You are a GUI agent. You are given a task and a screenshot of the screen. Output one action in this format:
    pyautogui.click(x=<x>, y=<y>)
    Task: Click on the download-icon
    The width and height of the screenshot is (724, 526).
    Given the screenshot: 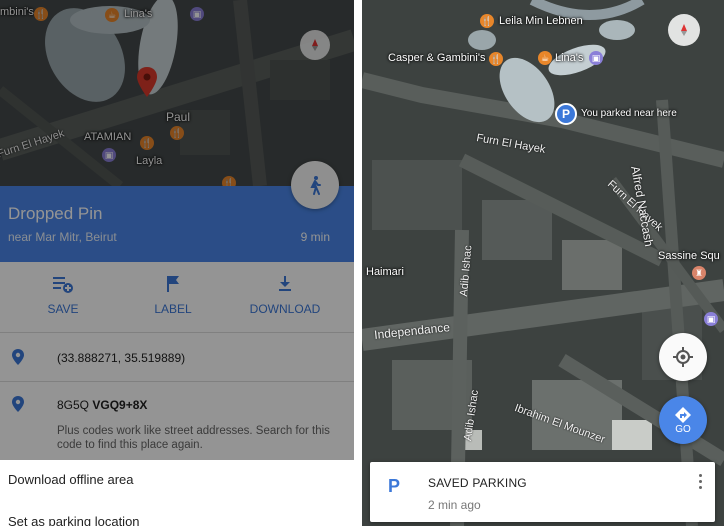 What is the action you would take?
    pyautogui.click(x=285, y=283)
    